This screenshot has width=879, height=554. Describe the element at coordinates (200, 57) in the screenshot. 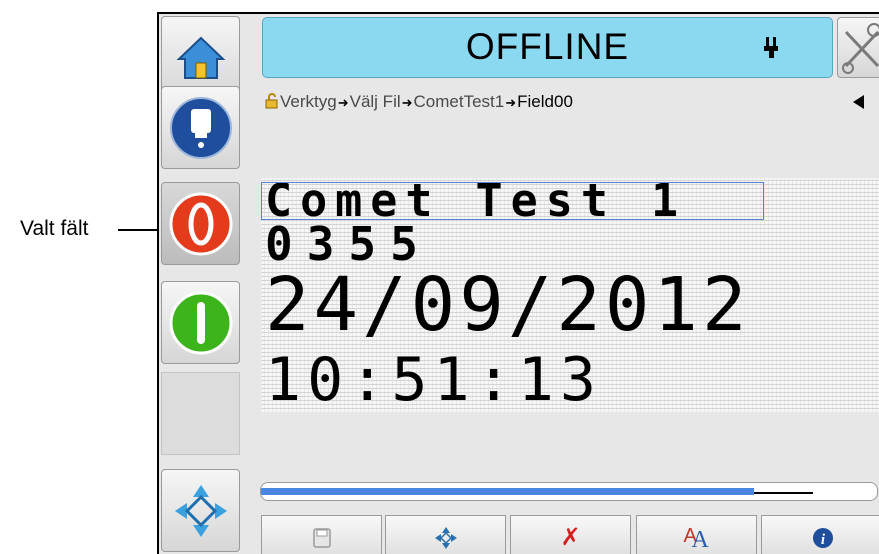

I see `home-icon` at that location.